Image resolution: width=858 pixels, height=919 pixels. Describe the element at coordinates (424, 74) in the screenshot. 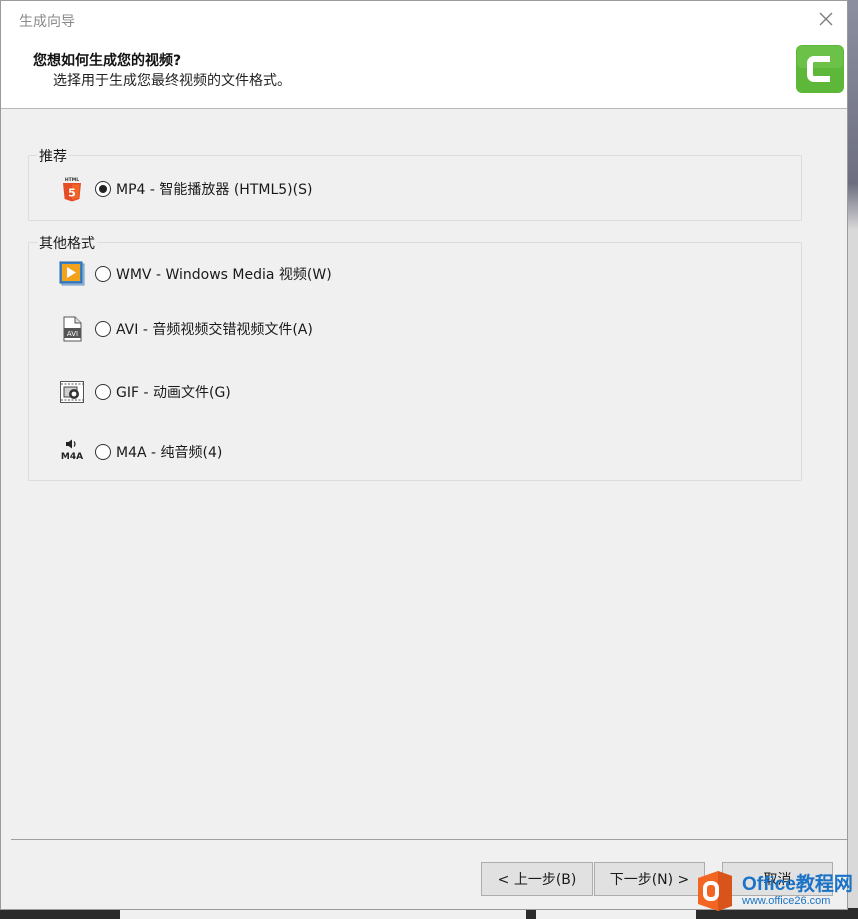

I see `wizard-header: 您想如何生成您的视频? 选择用于生成您最终视频的文件格式。` at that location.